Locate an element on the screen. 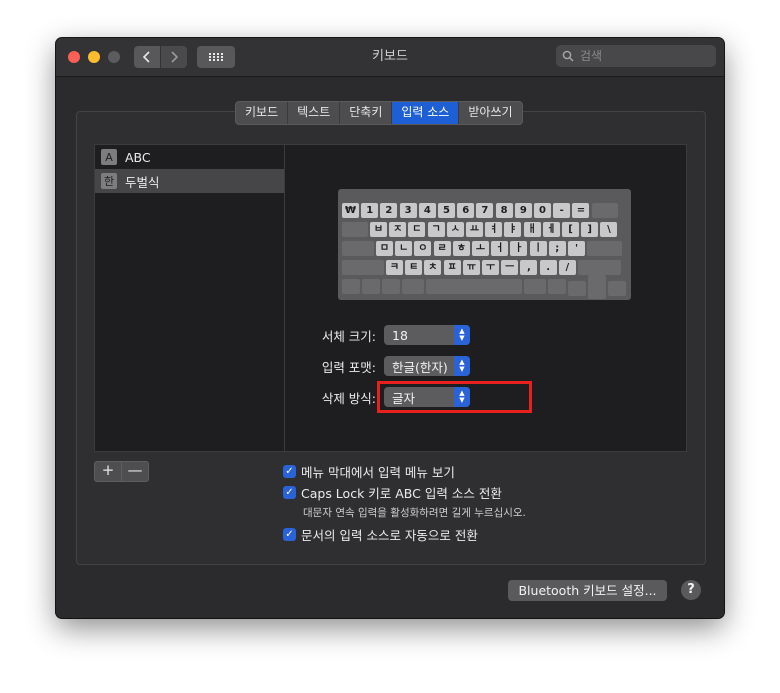 The height and width of the screenshot is (693, 780). tab-shortcuts: 단축키 is located at coordinates (366, 113).